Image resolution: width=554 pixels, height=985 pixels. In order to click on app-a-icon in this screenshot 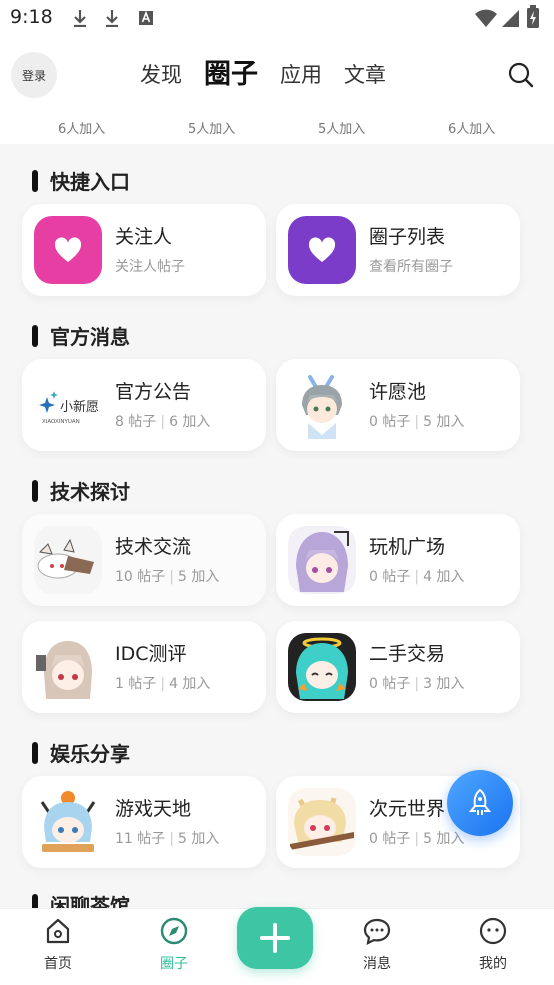, I will do `click(146, 17)`.